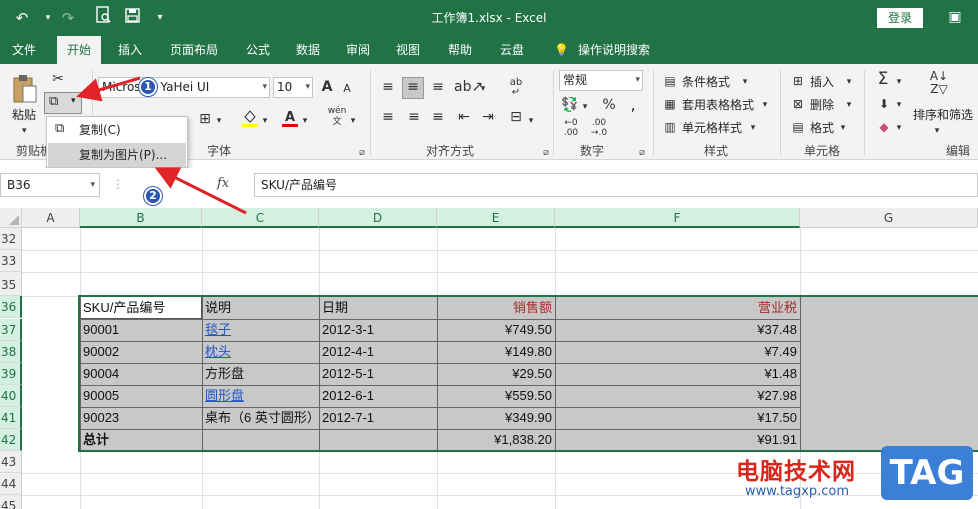 This screenshot has height=509, width=978. I want to click on table-cell: 2012-3-1, so click(378, 330).